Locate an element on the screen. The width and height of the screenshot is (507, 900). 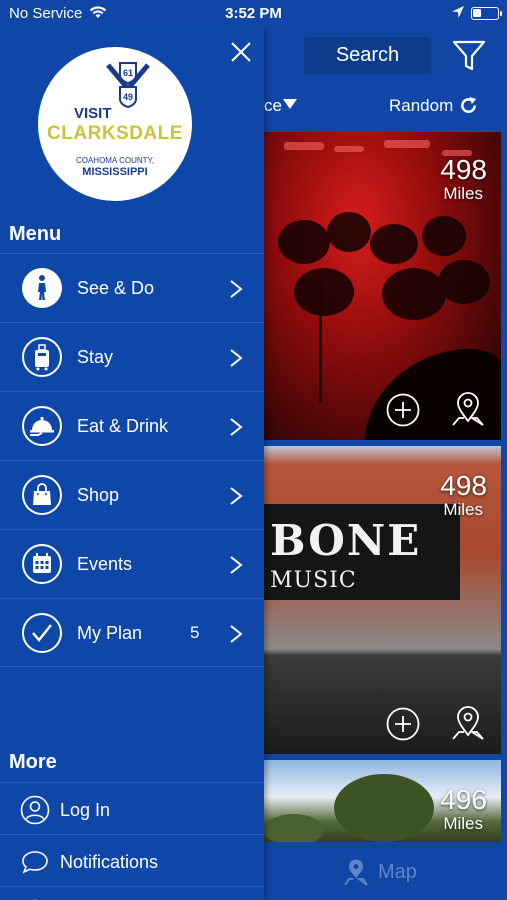
battery-icon is located at coordinates (486, 13).